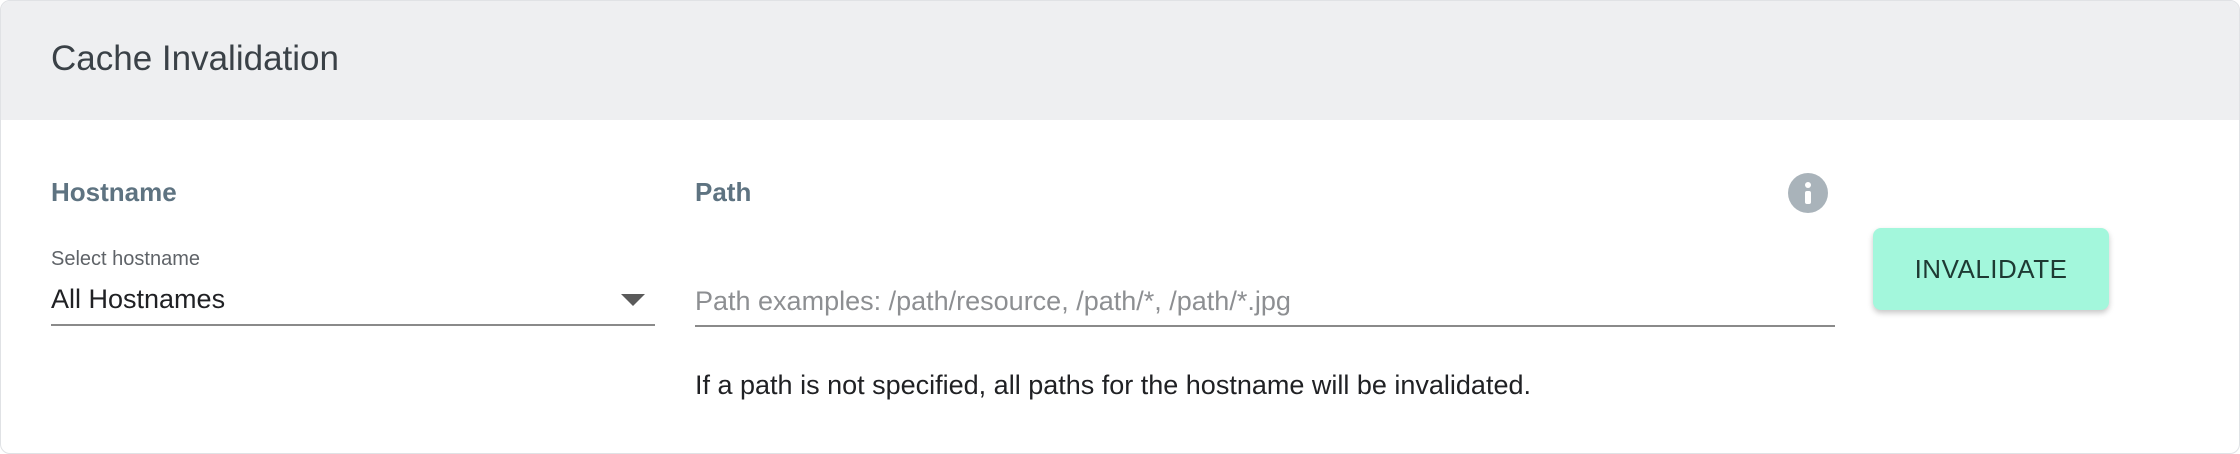 The image size is (2240, 454). I want to click on hostname-select-value: All Hostnames, so click(138, 299).